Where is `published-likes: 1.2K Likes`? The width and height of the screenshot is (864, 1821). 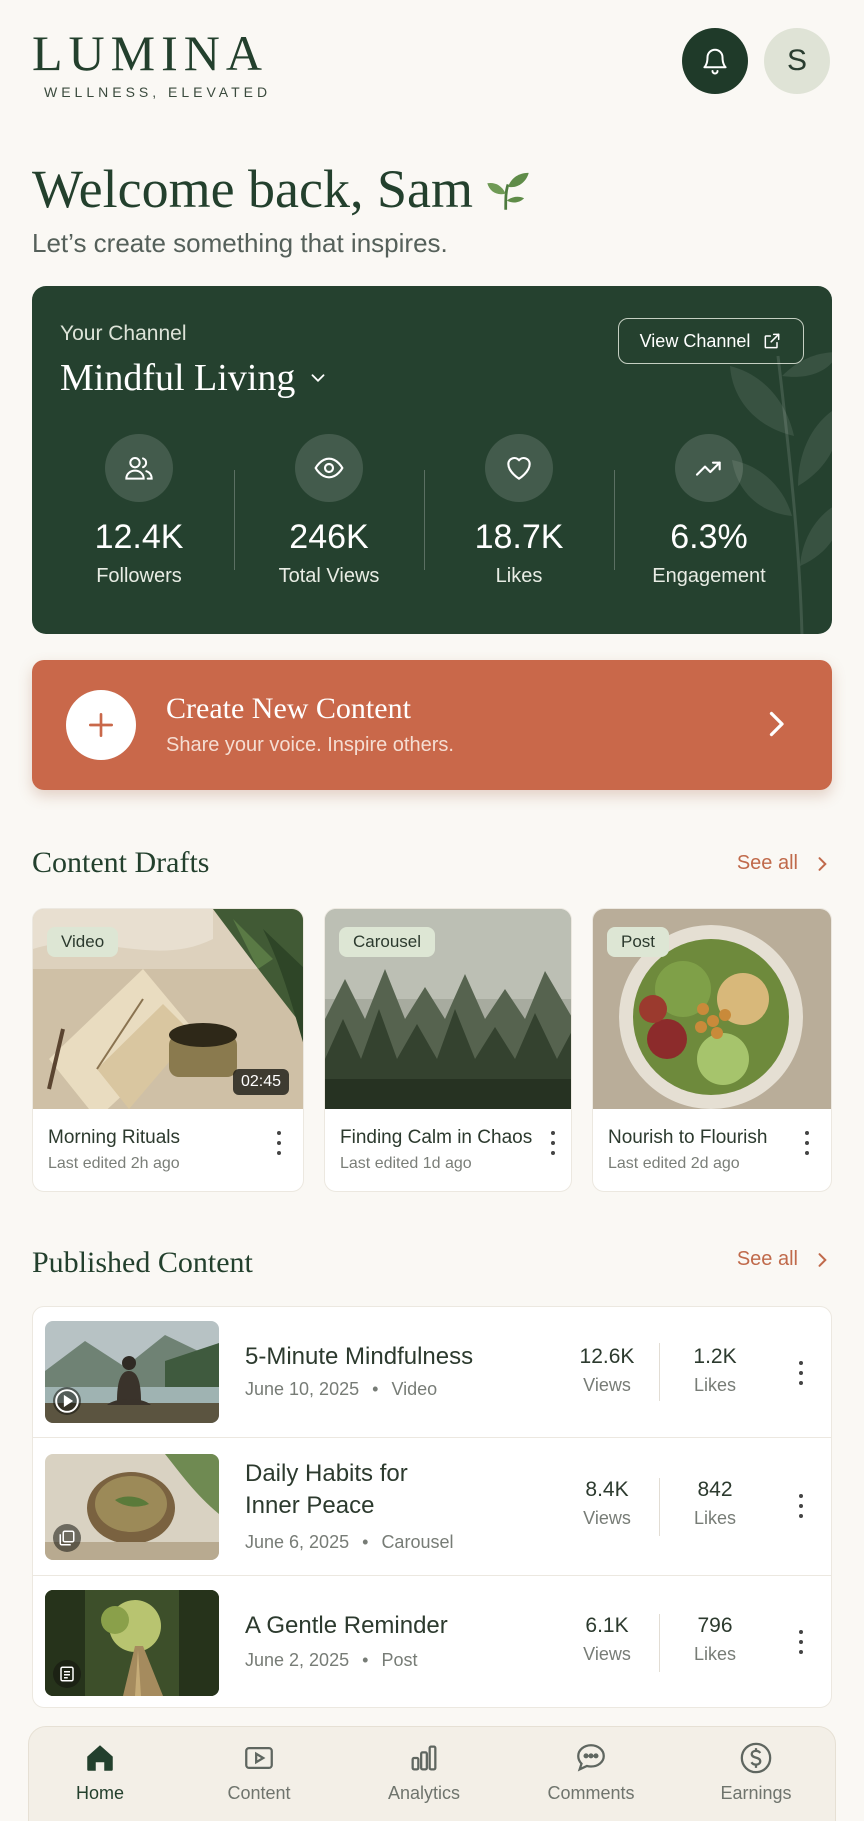 published-likes: 1.2K Likes is located at coordinates (715, 1370).